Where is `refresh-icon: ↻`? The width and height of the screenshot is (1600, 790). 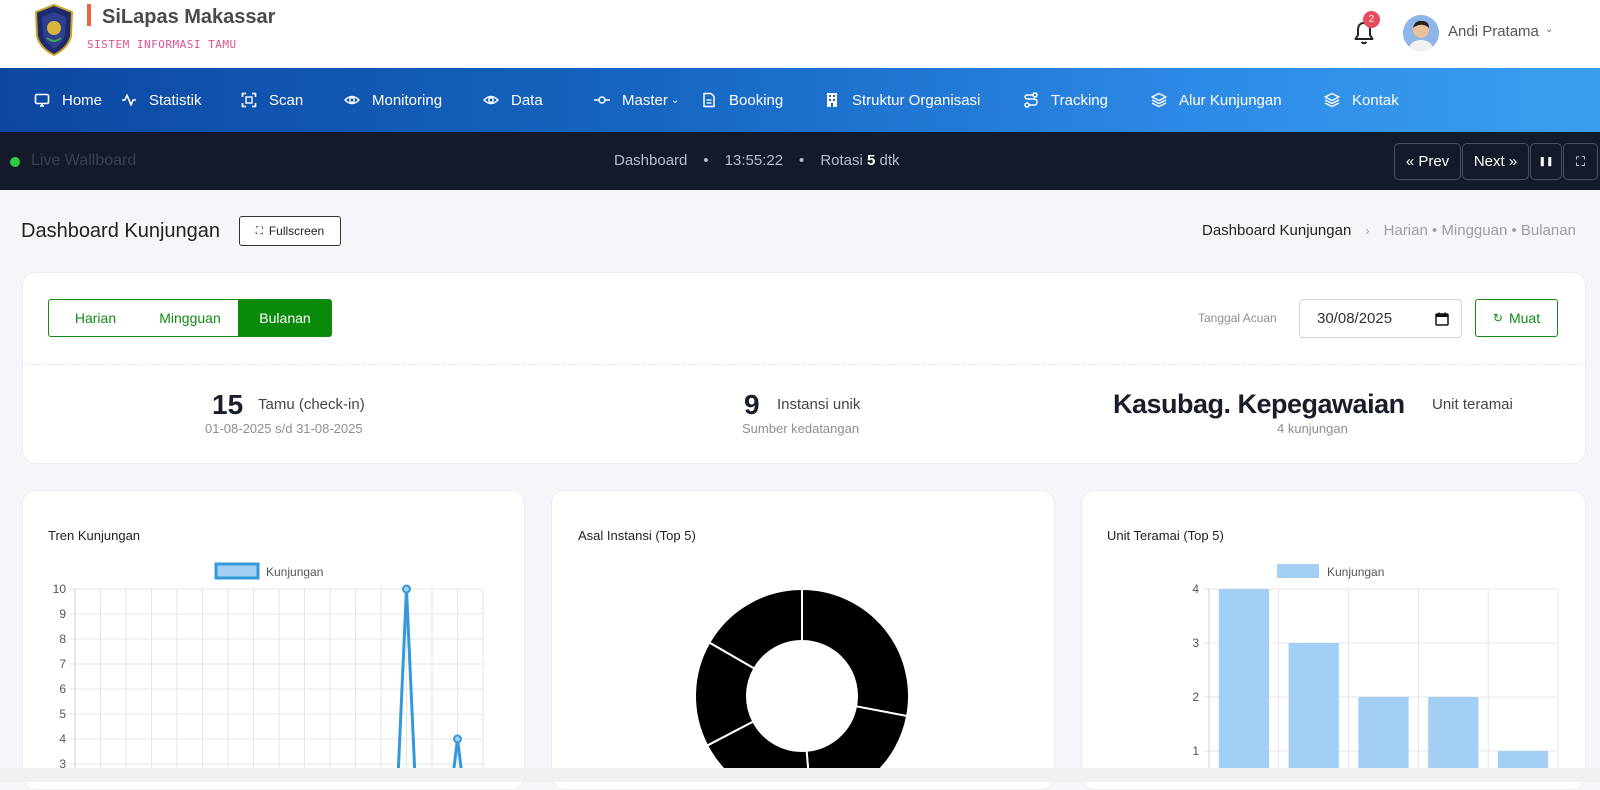 refresh-icon: ↻ is located at coordinates (1497, 318).